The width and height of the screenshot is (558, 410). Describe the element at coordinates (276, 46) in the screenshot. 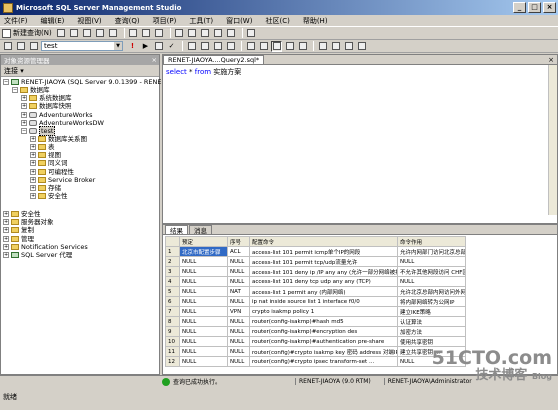

I see `results-to-grid-button` at that location.